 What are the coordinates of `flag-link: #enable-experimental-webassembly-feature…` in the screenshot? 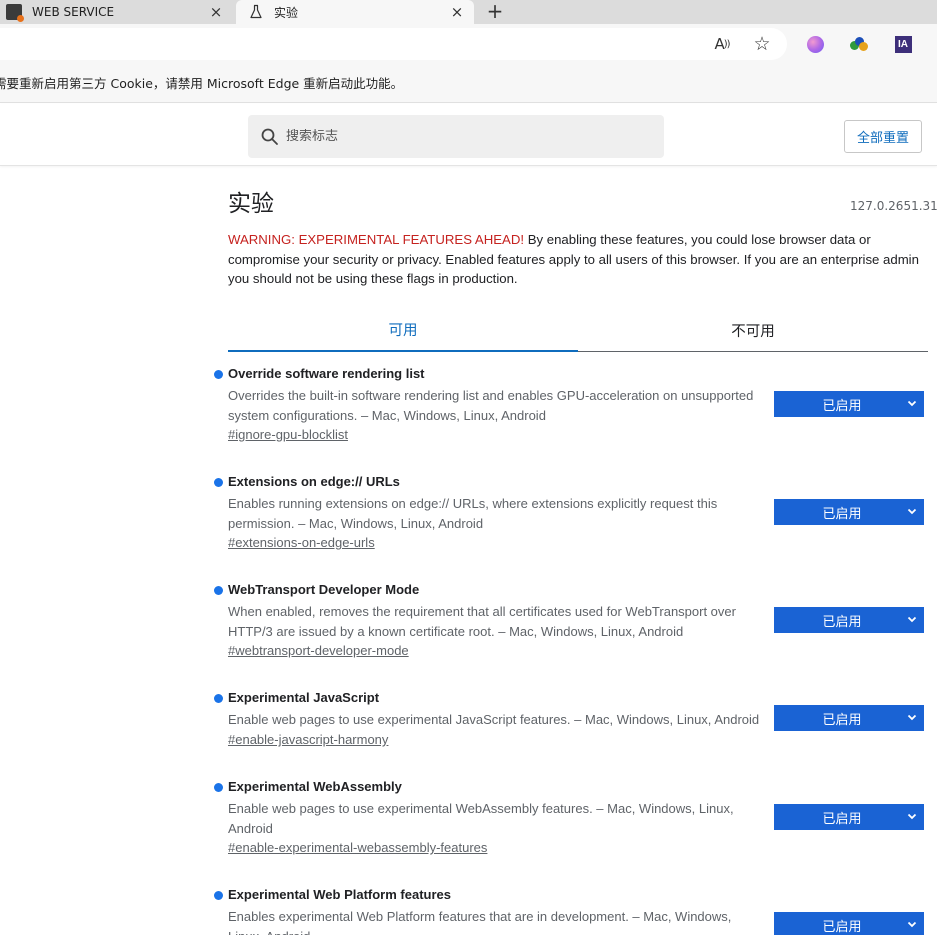 It's located at (357, 847).